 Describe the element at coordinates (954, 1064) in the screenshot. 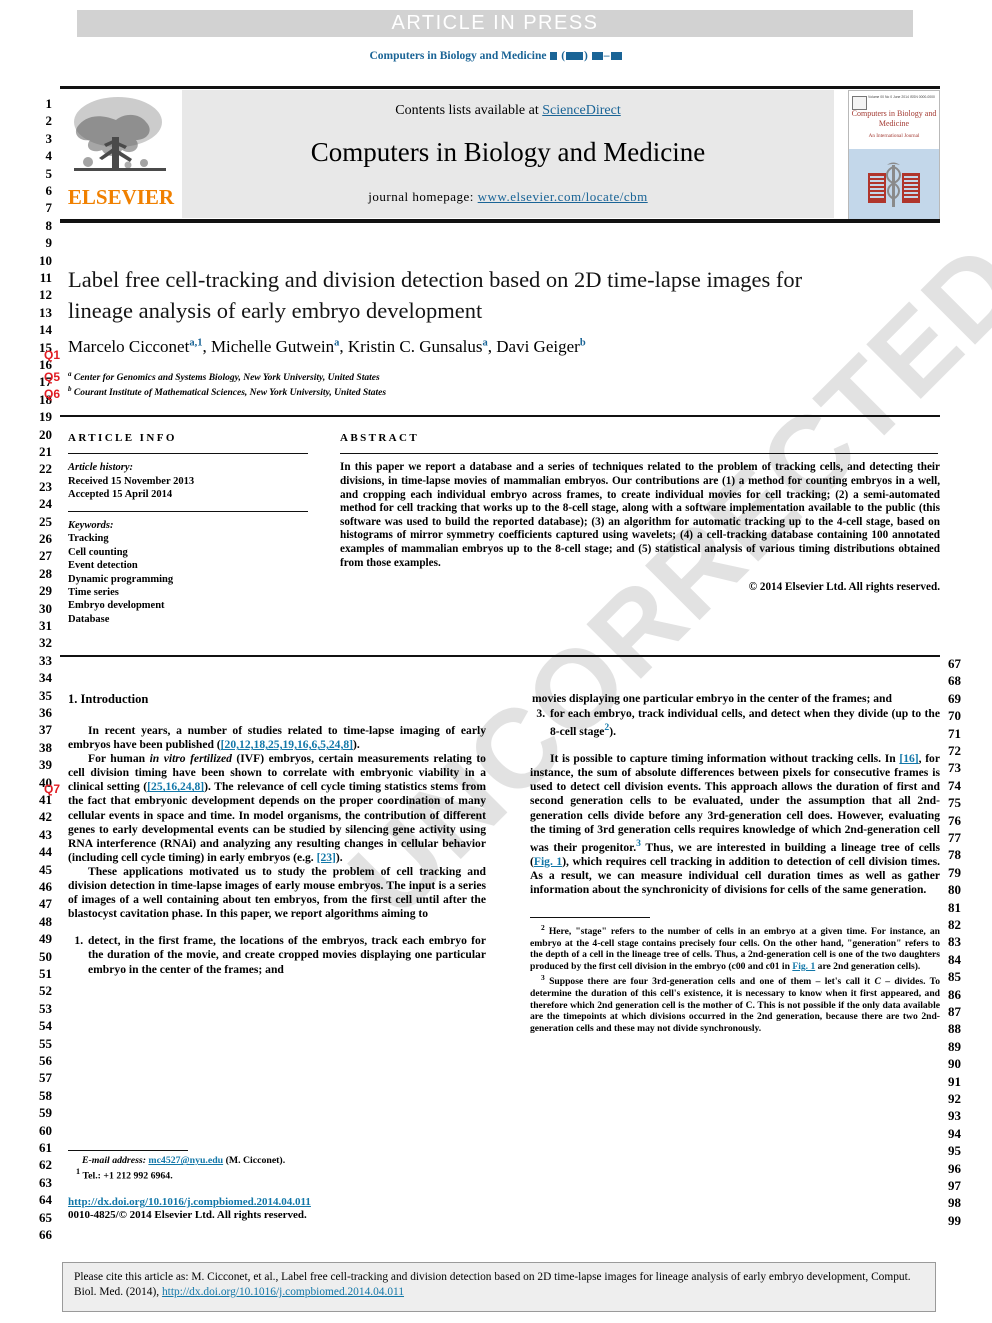

I see `line-number: 90` at that location.